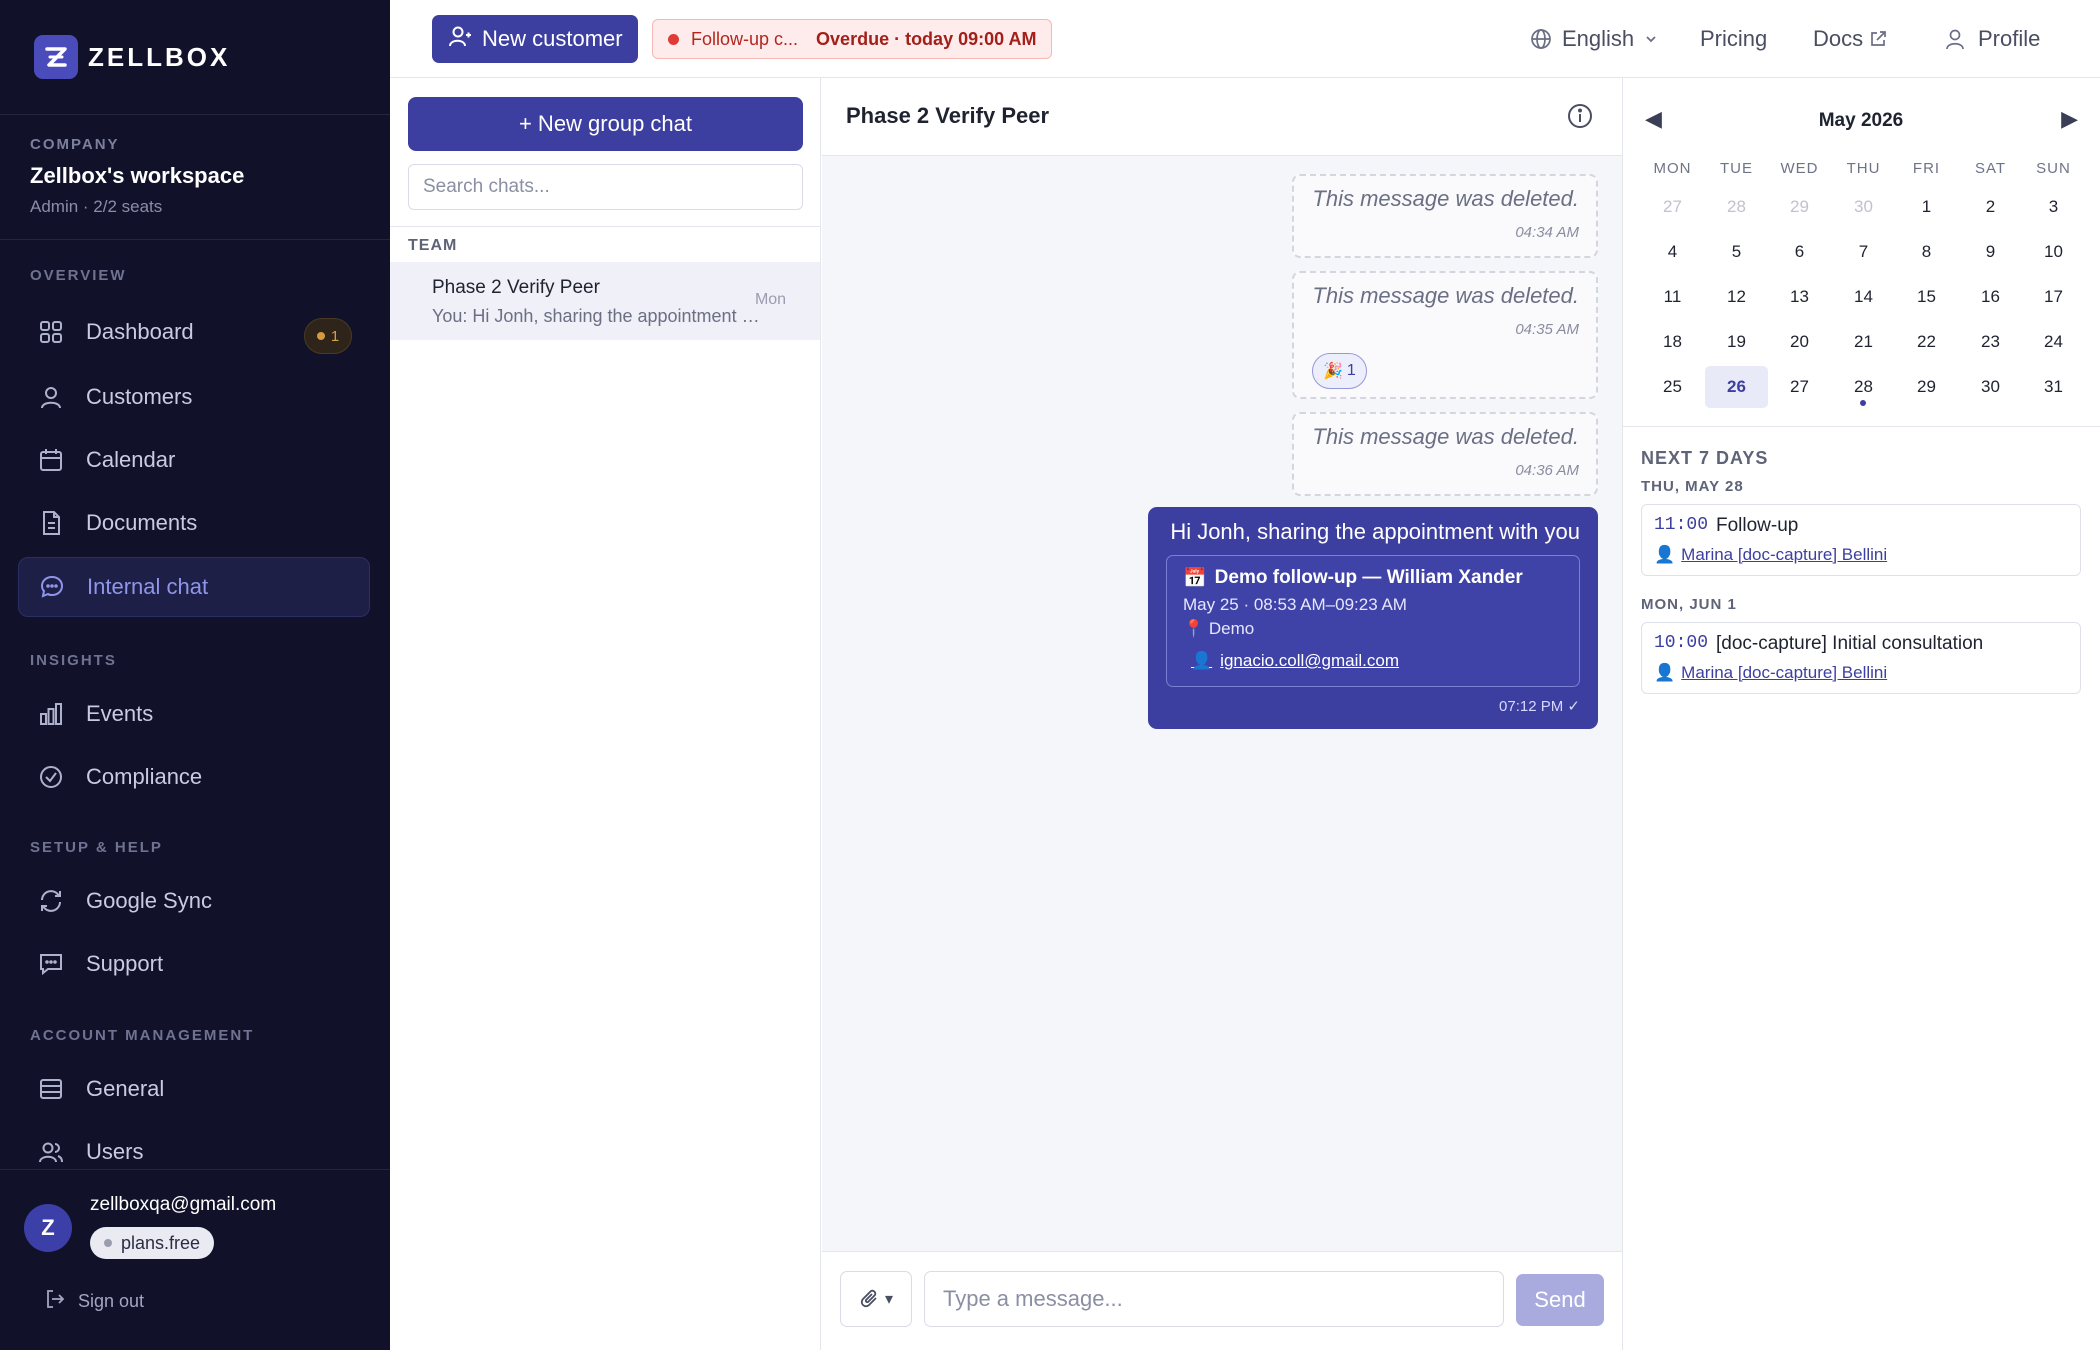 This screenshot has height=1350, width=2100. What do you see at coordinates (1333, 371) in the screenshot?
I see `party-popper-icon: 🎉` at bounding box center [1333, 371].